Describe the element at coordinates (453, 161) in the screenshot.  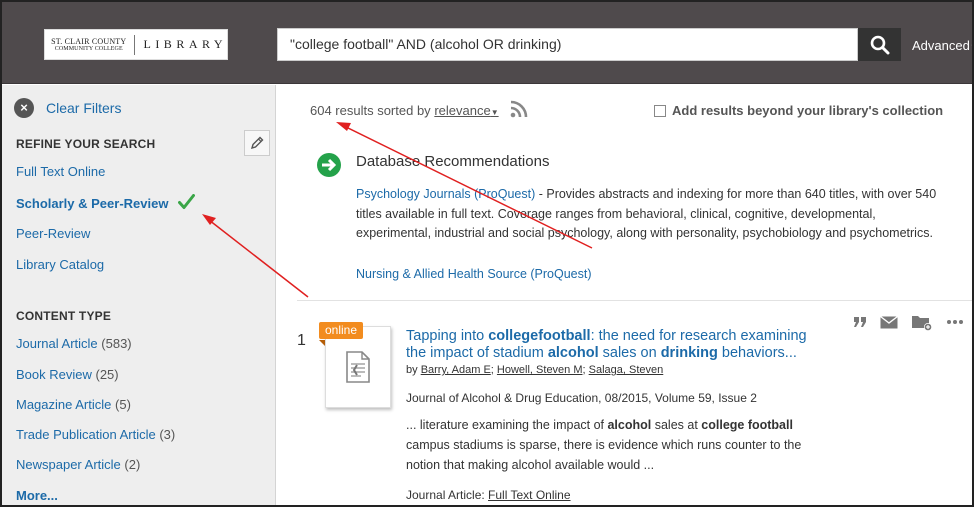
I see `database-recommendations-title: Database Recommendations` at that location.